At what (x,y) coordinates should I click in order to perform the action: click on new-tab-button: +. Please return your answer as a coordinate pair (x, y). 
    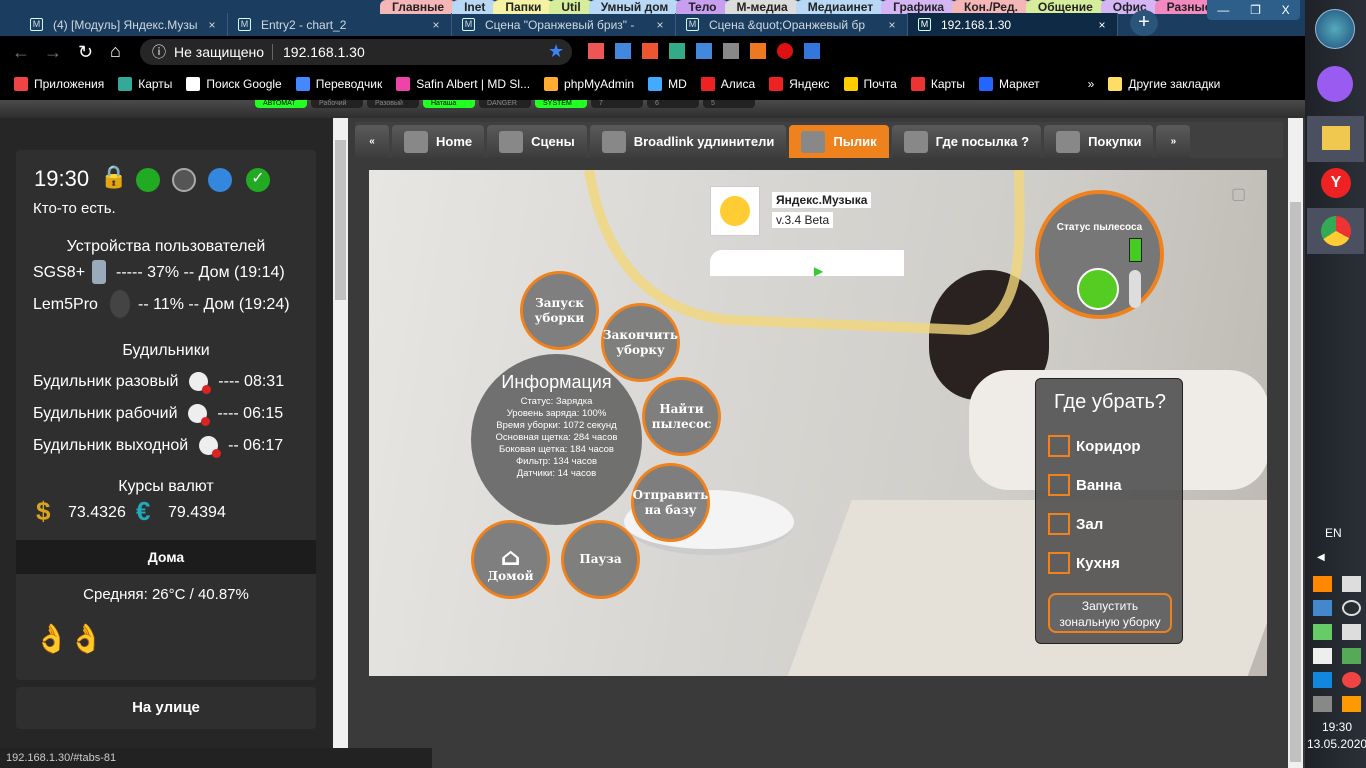
    Looking at the image, I should click on (1144, 23).